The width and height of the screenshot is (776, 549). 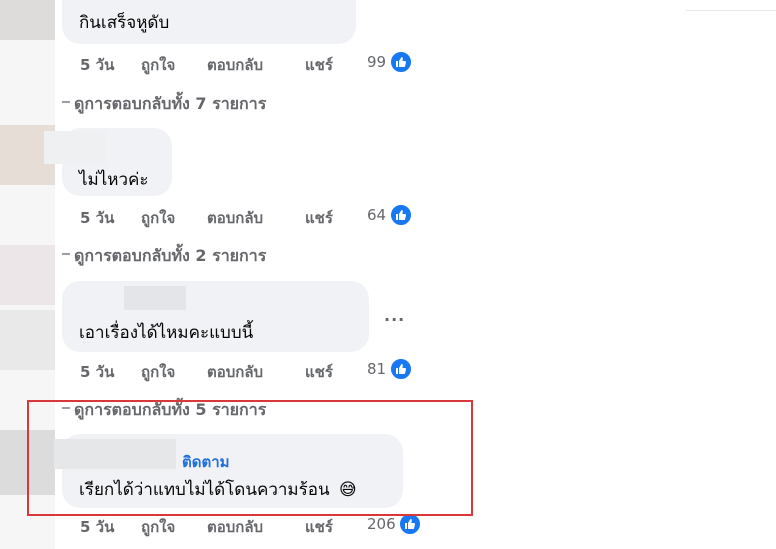 I want to click on comment-text: เอาเรื่องได้ไหมคะแบบนี้, so click(x=166, y=333).